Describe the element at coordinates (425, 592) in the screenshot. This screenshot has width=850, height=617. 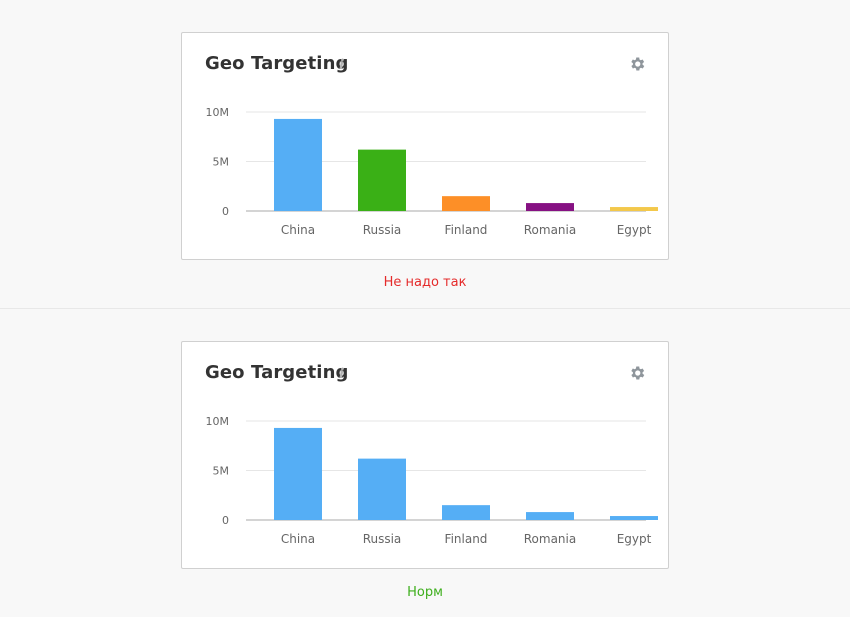
I see `caption-good: Норм` at that location.